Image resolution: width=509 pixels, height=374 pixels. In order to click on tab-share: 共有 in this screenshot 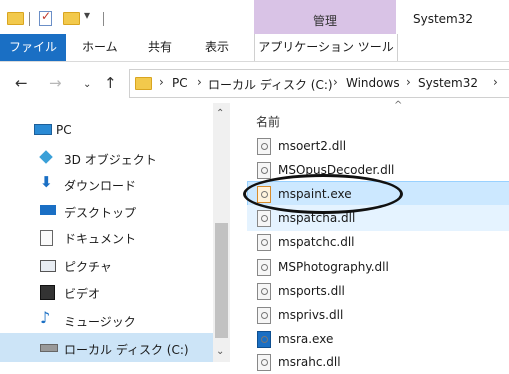, I will do `click(160, 47)`.